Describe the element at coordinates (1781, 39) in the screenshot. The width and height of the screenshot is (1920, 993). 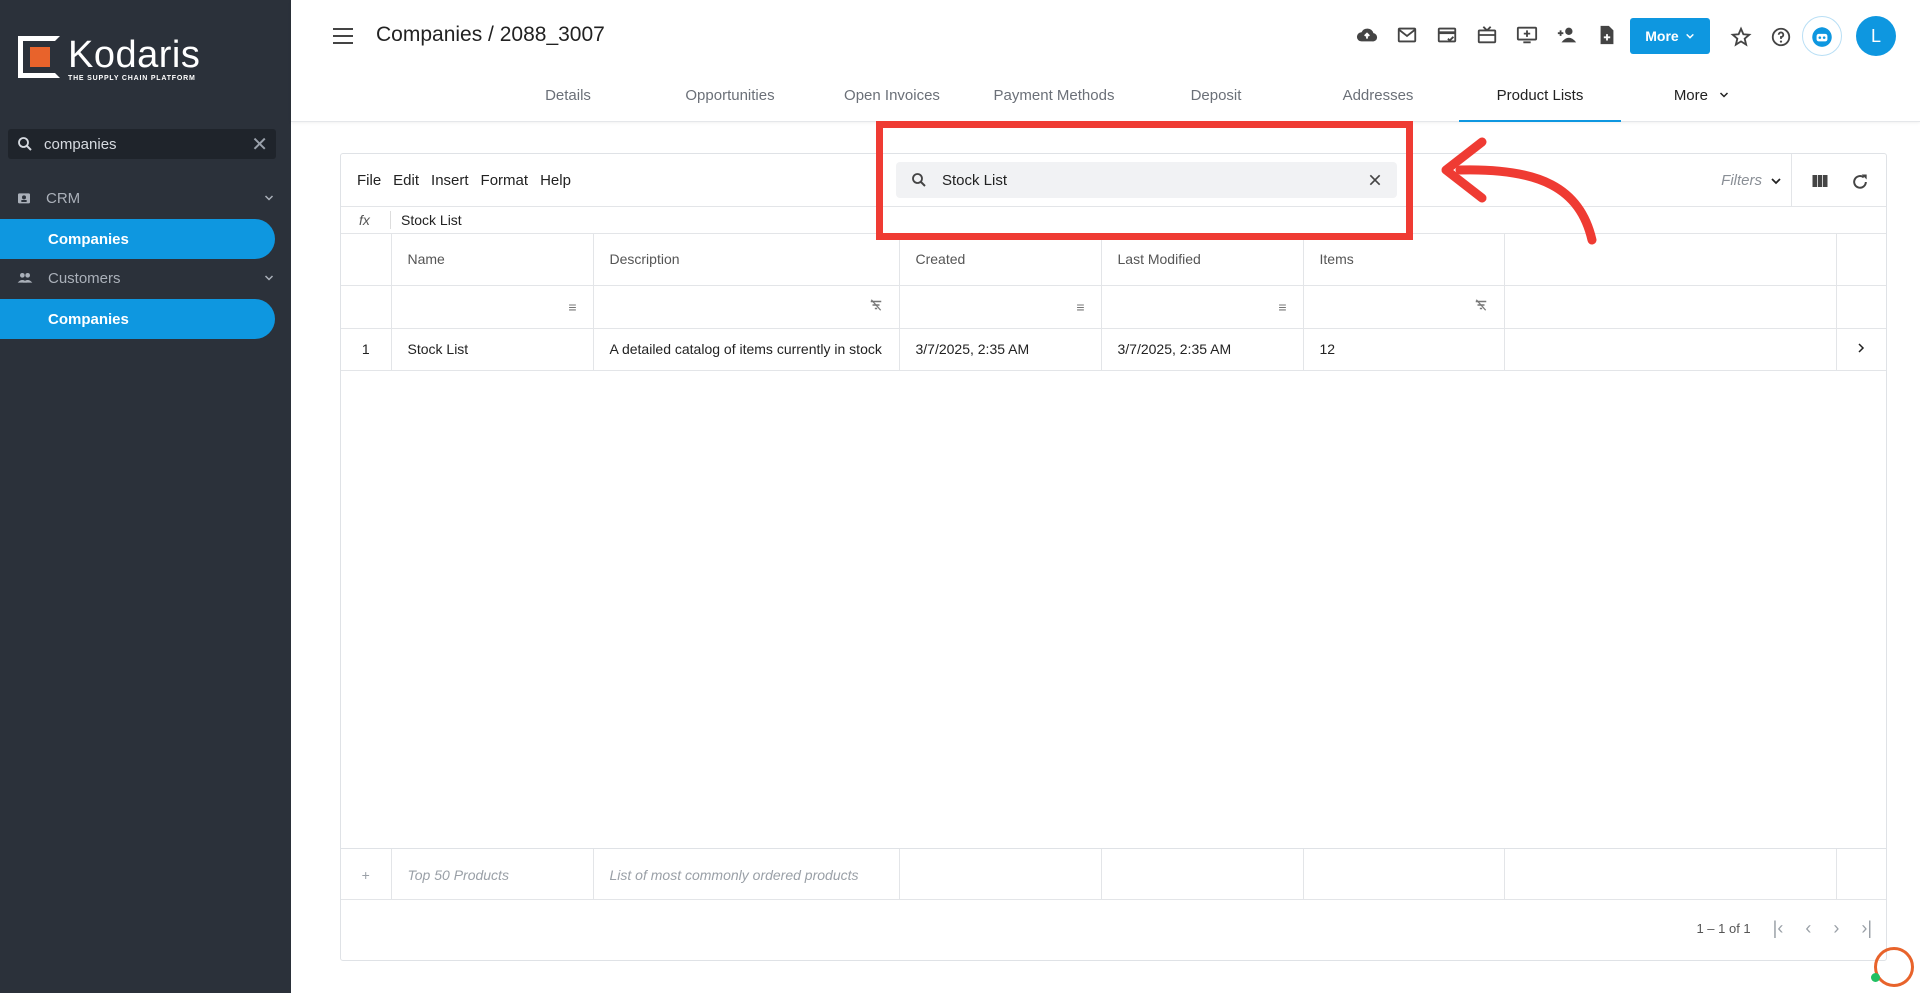
I see `help-icon` at that location.